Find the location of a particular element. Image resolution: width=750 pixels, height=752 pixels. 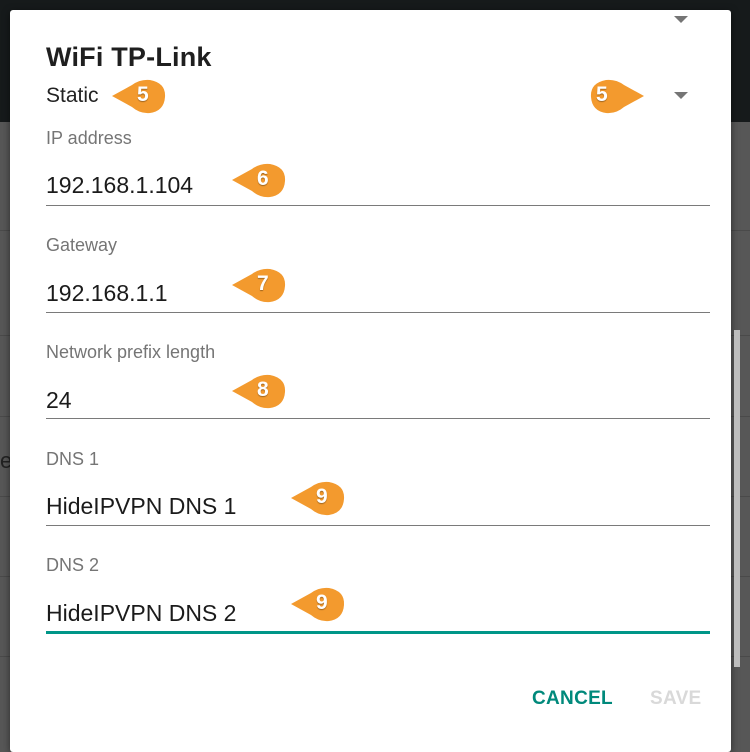

scrollbar is located at coordinates (737, 498).